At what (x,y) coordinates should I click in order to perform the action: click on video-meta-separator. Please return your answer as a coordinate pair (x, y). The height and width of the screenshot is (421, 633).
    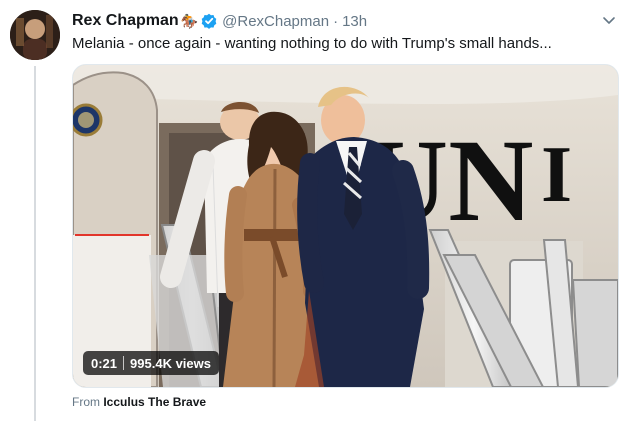
    Looking at the image, I should click on (124, 363).